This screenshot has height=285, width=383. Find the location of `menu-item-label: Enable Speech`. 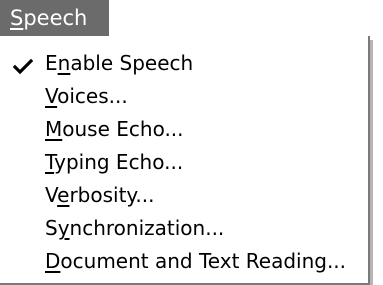

menu-item-label: Enable Speech is located at coordinates (119, 63).